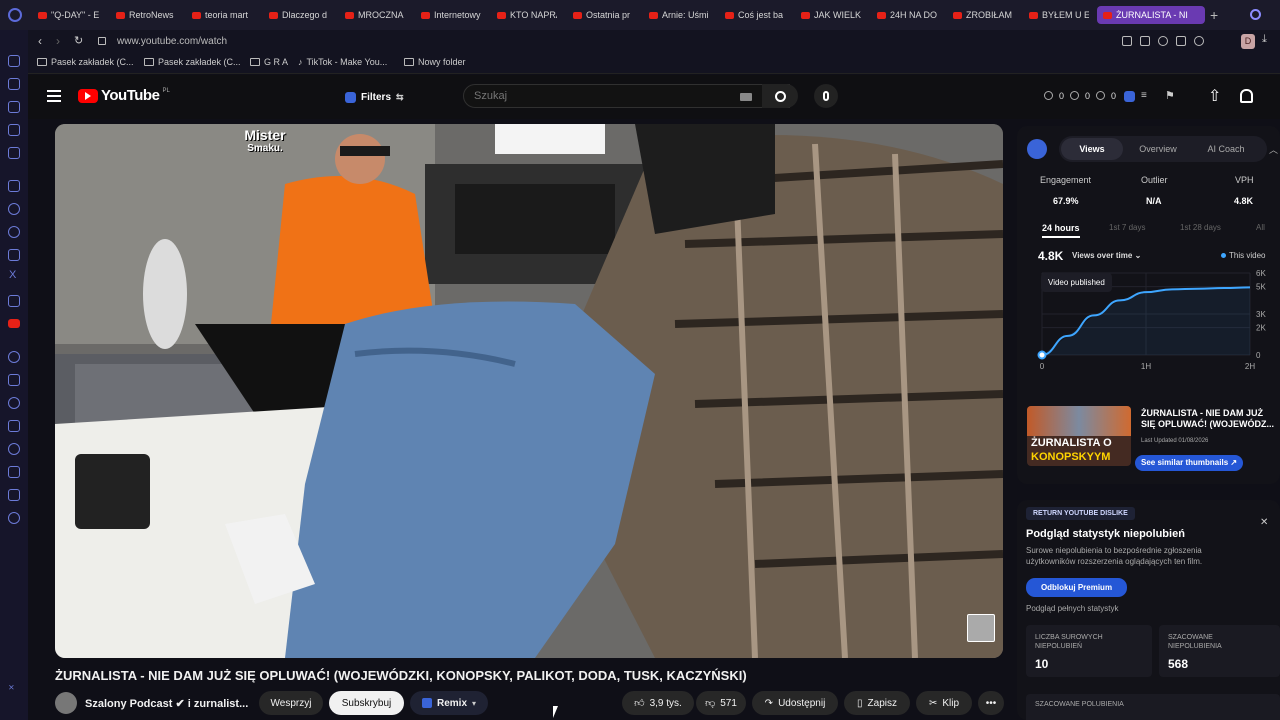 The width and height of the screenshot is (1280, 720). I want to click on save-button: ▯ Zapisz, so click(877, 703).